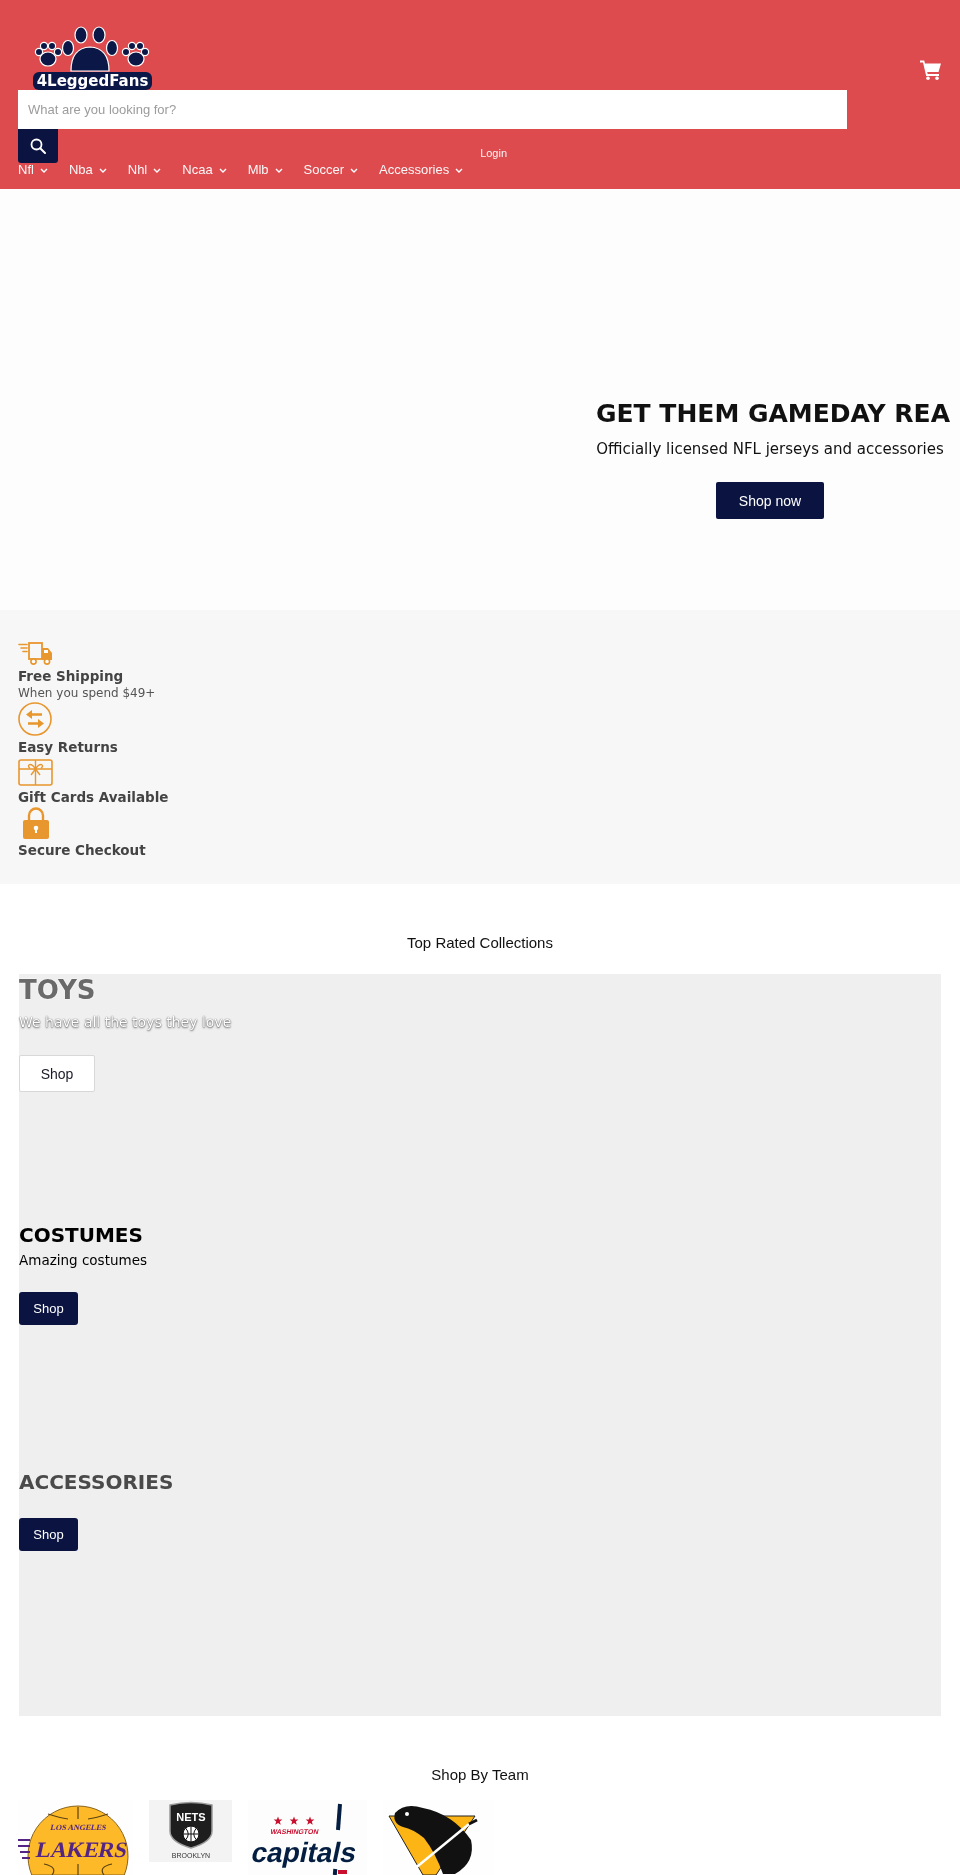 This screenshot has height=1875, width=960. I want to click on logo-text: LAKERS, so click(81, 1849).